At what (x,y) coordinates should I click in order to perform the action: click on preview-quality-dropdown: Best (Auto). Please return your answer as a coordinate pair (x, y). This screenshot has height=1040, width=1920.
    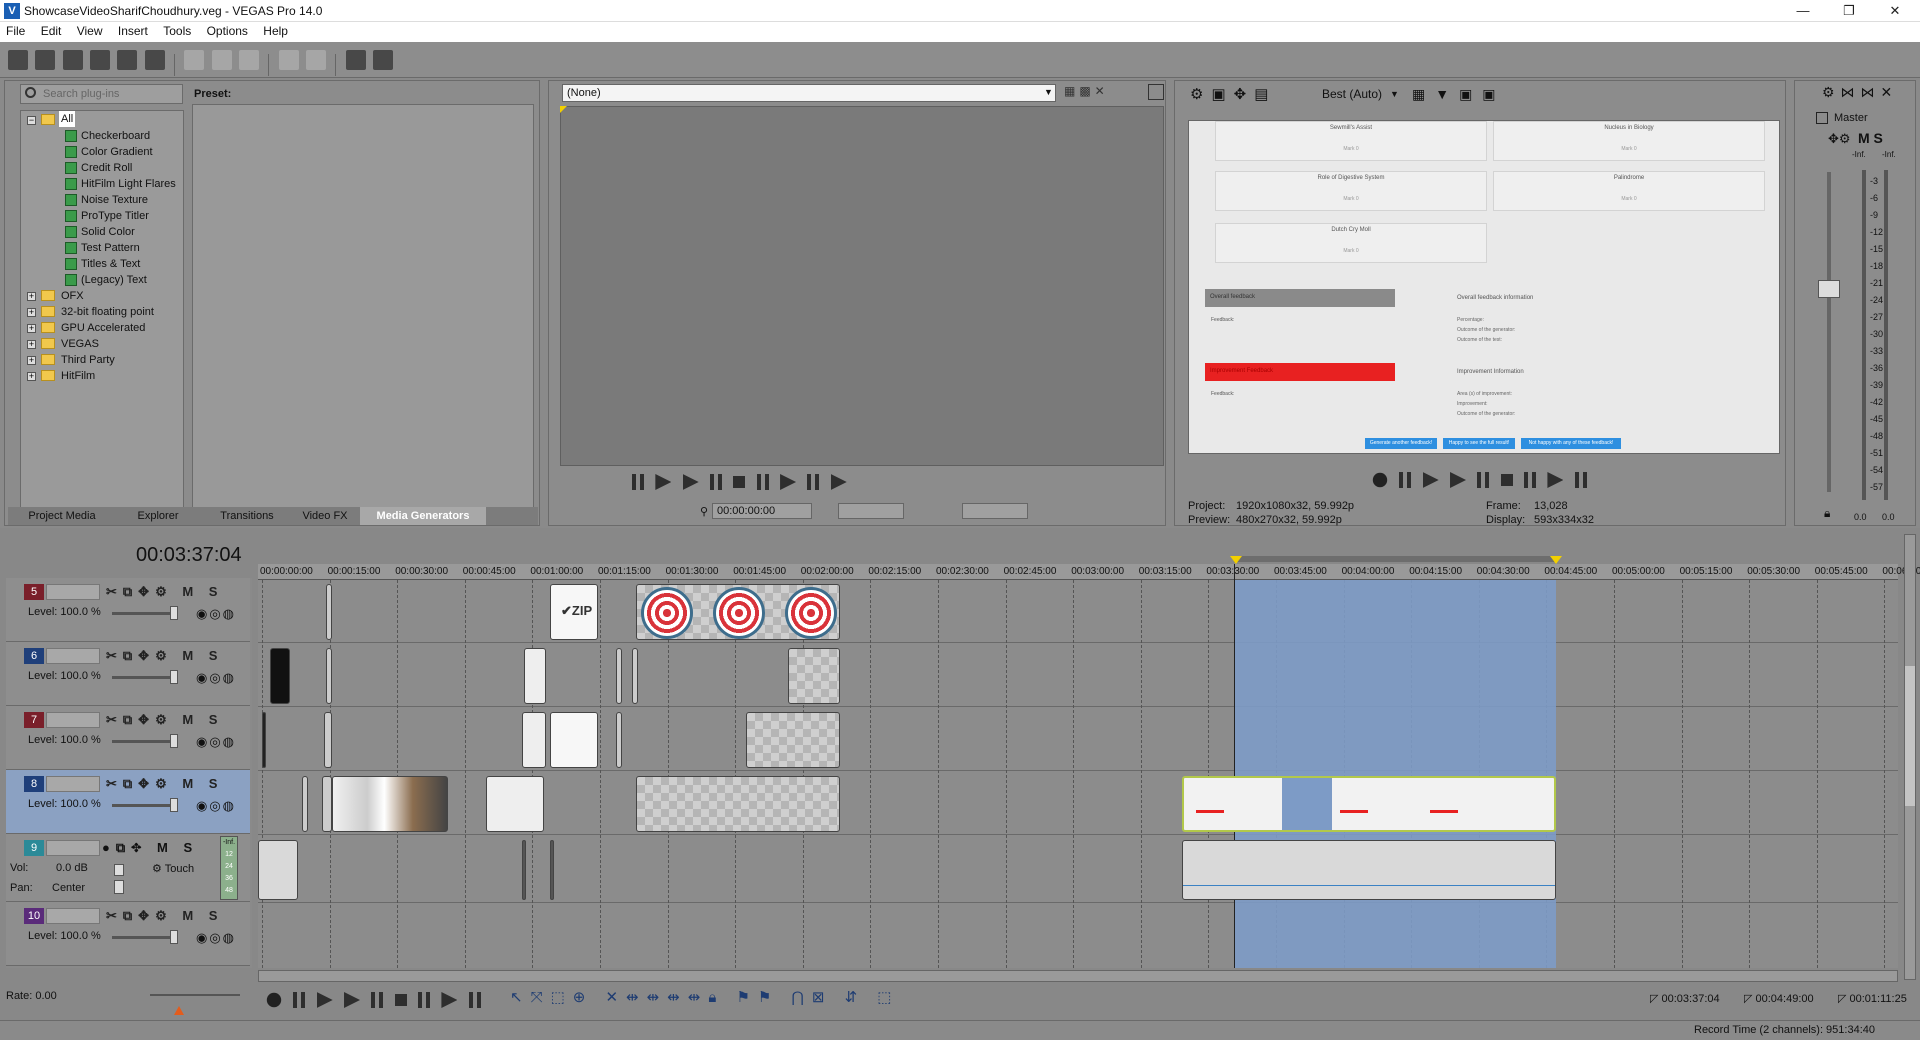
    Looking at the image, I should click on (1352, 94).